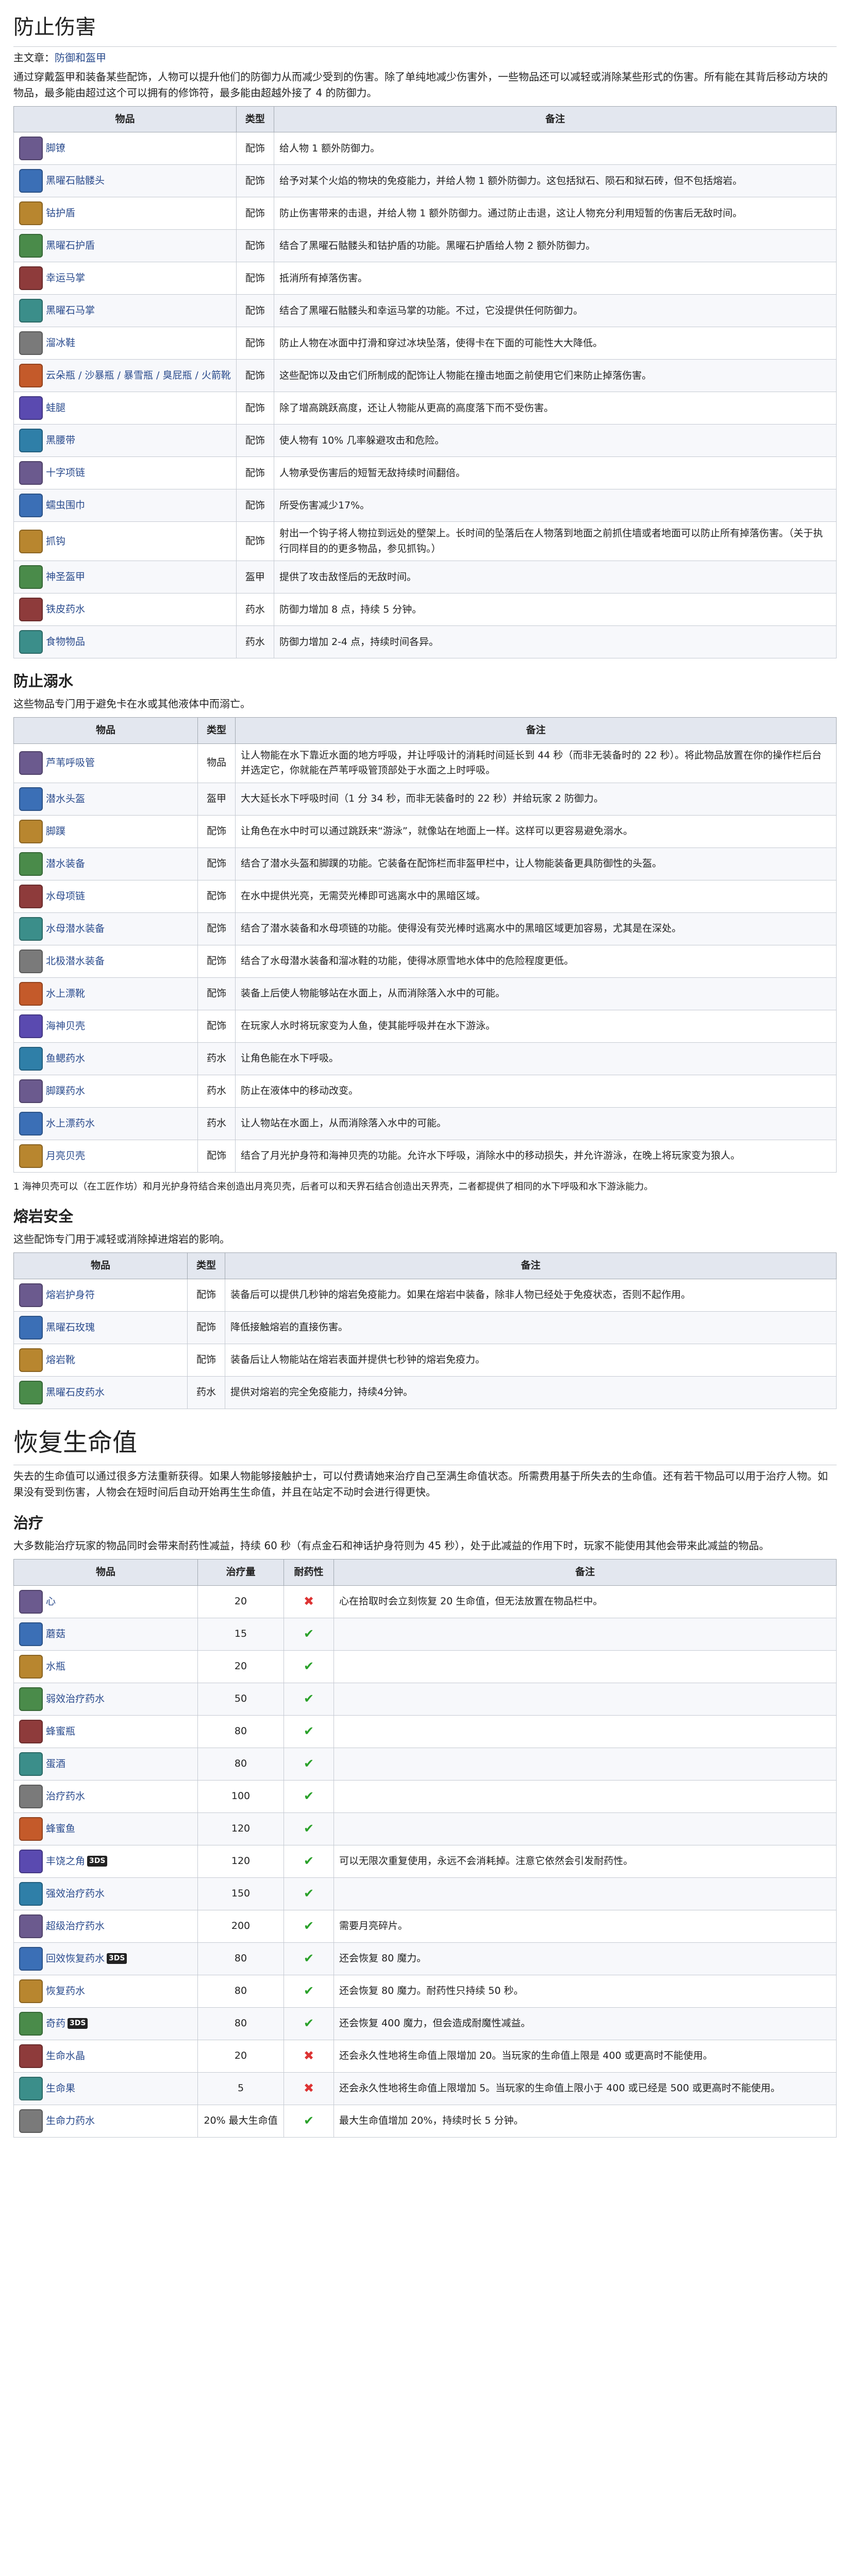 The image size is (850, 2576). Describe the element at coordinates (55, 2023) in the screenshot. I see `item-link: 奇药` at that location.